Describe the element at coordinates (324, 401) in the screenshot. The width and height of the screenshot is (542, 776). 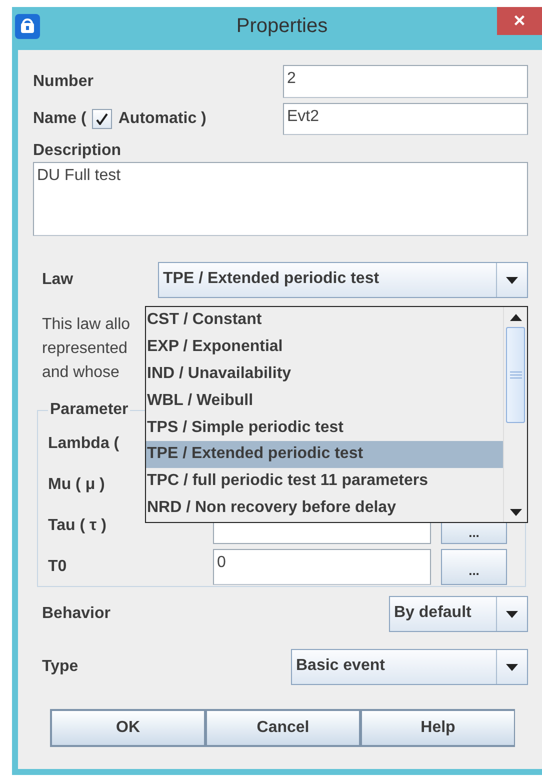
I see `law-option: WBL / Weibull` at that location.